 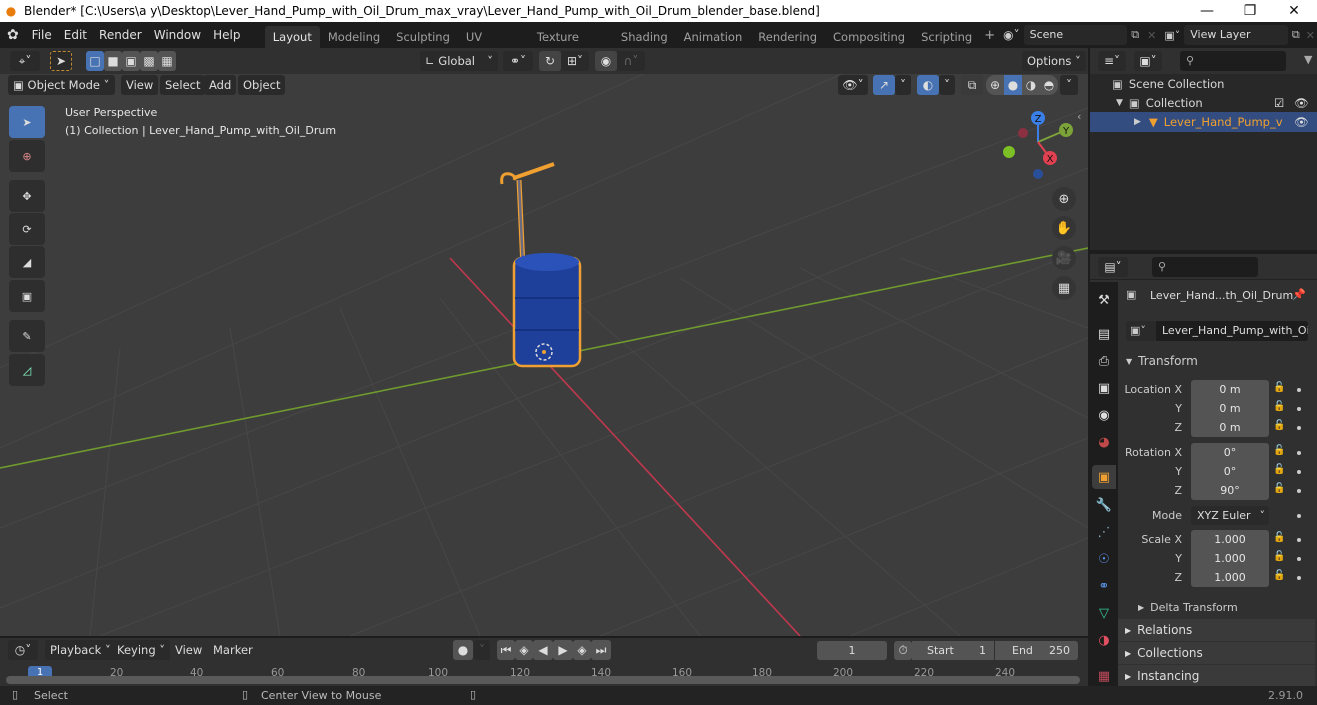 What do you see at coordinates (869, 37) in the screenshot?
I see `tab-compositing: Compositing` at bounding box center [869, 37].